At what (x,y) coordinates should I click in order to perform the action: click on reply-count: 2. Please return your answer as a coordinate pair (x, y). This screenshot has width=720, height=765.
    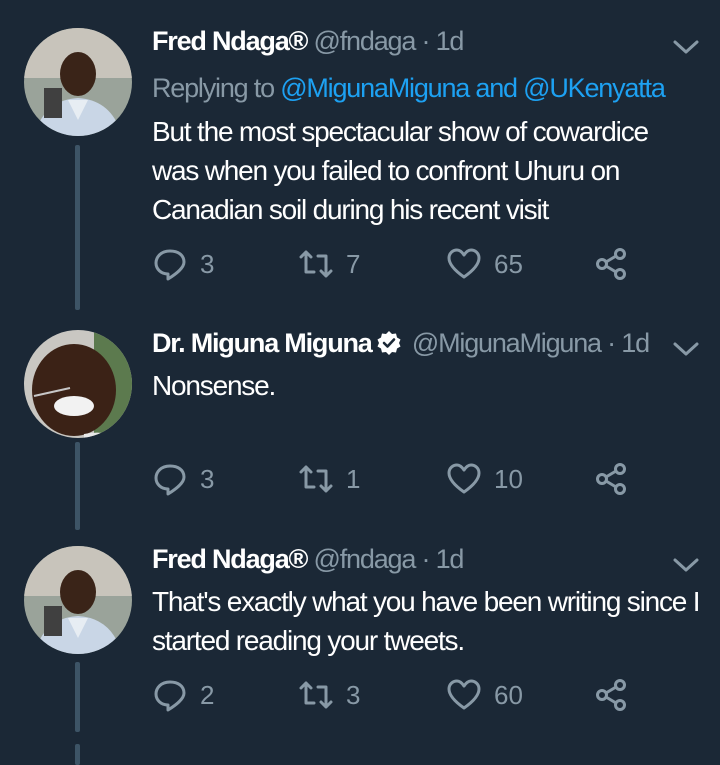
    Looking at the image, I should click on (207, 694).